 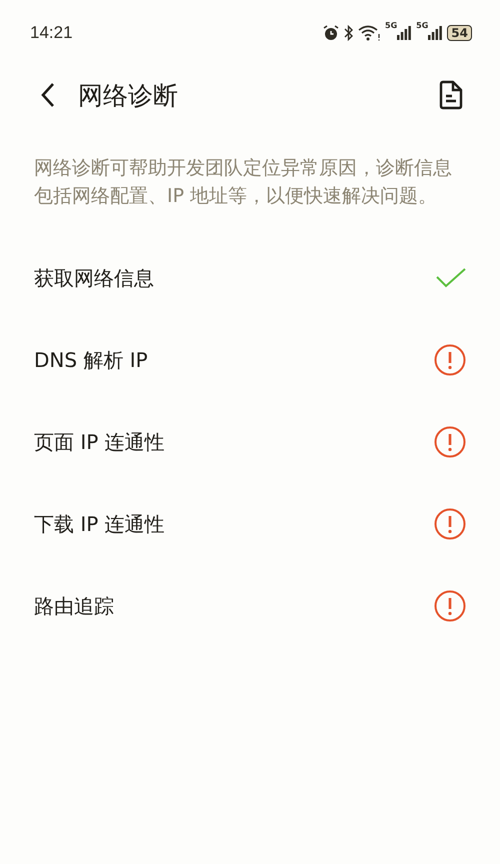 I want to click on step-label: DNS 解析 IP, so click(x=91, y=360).